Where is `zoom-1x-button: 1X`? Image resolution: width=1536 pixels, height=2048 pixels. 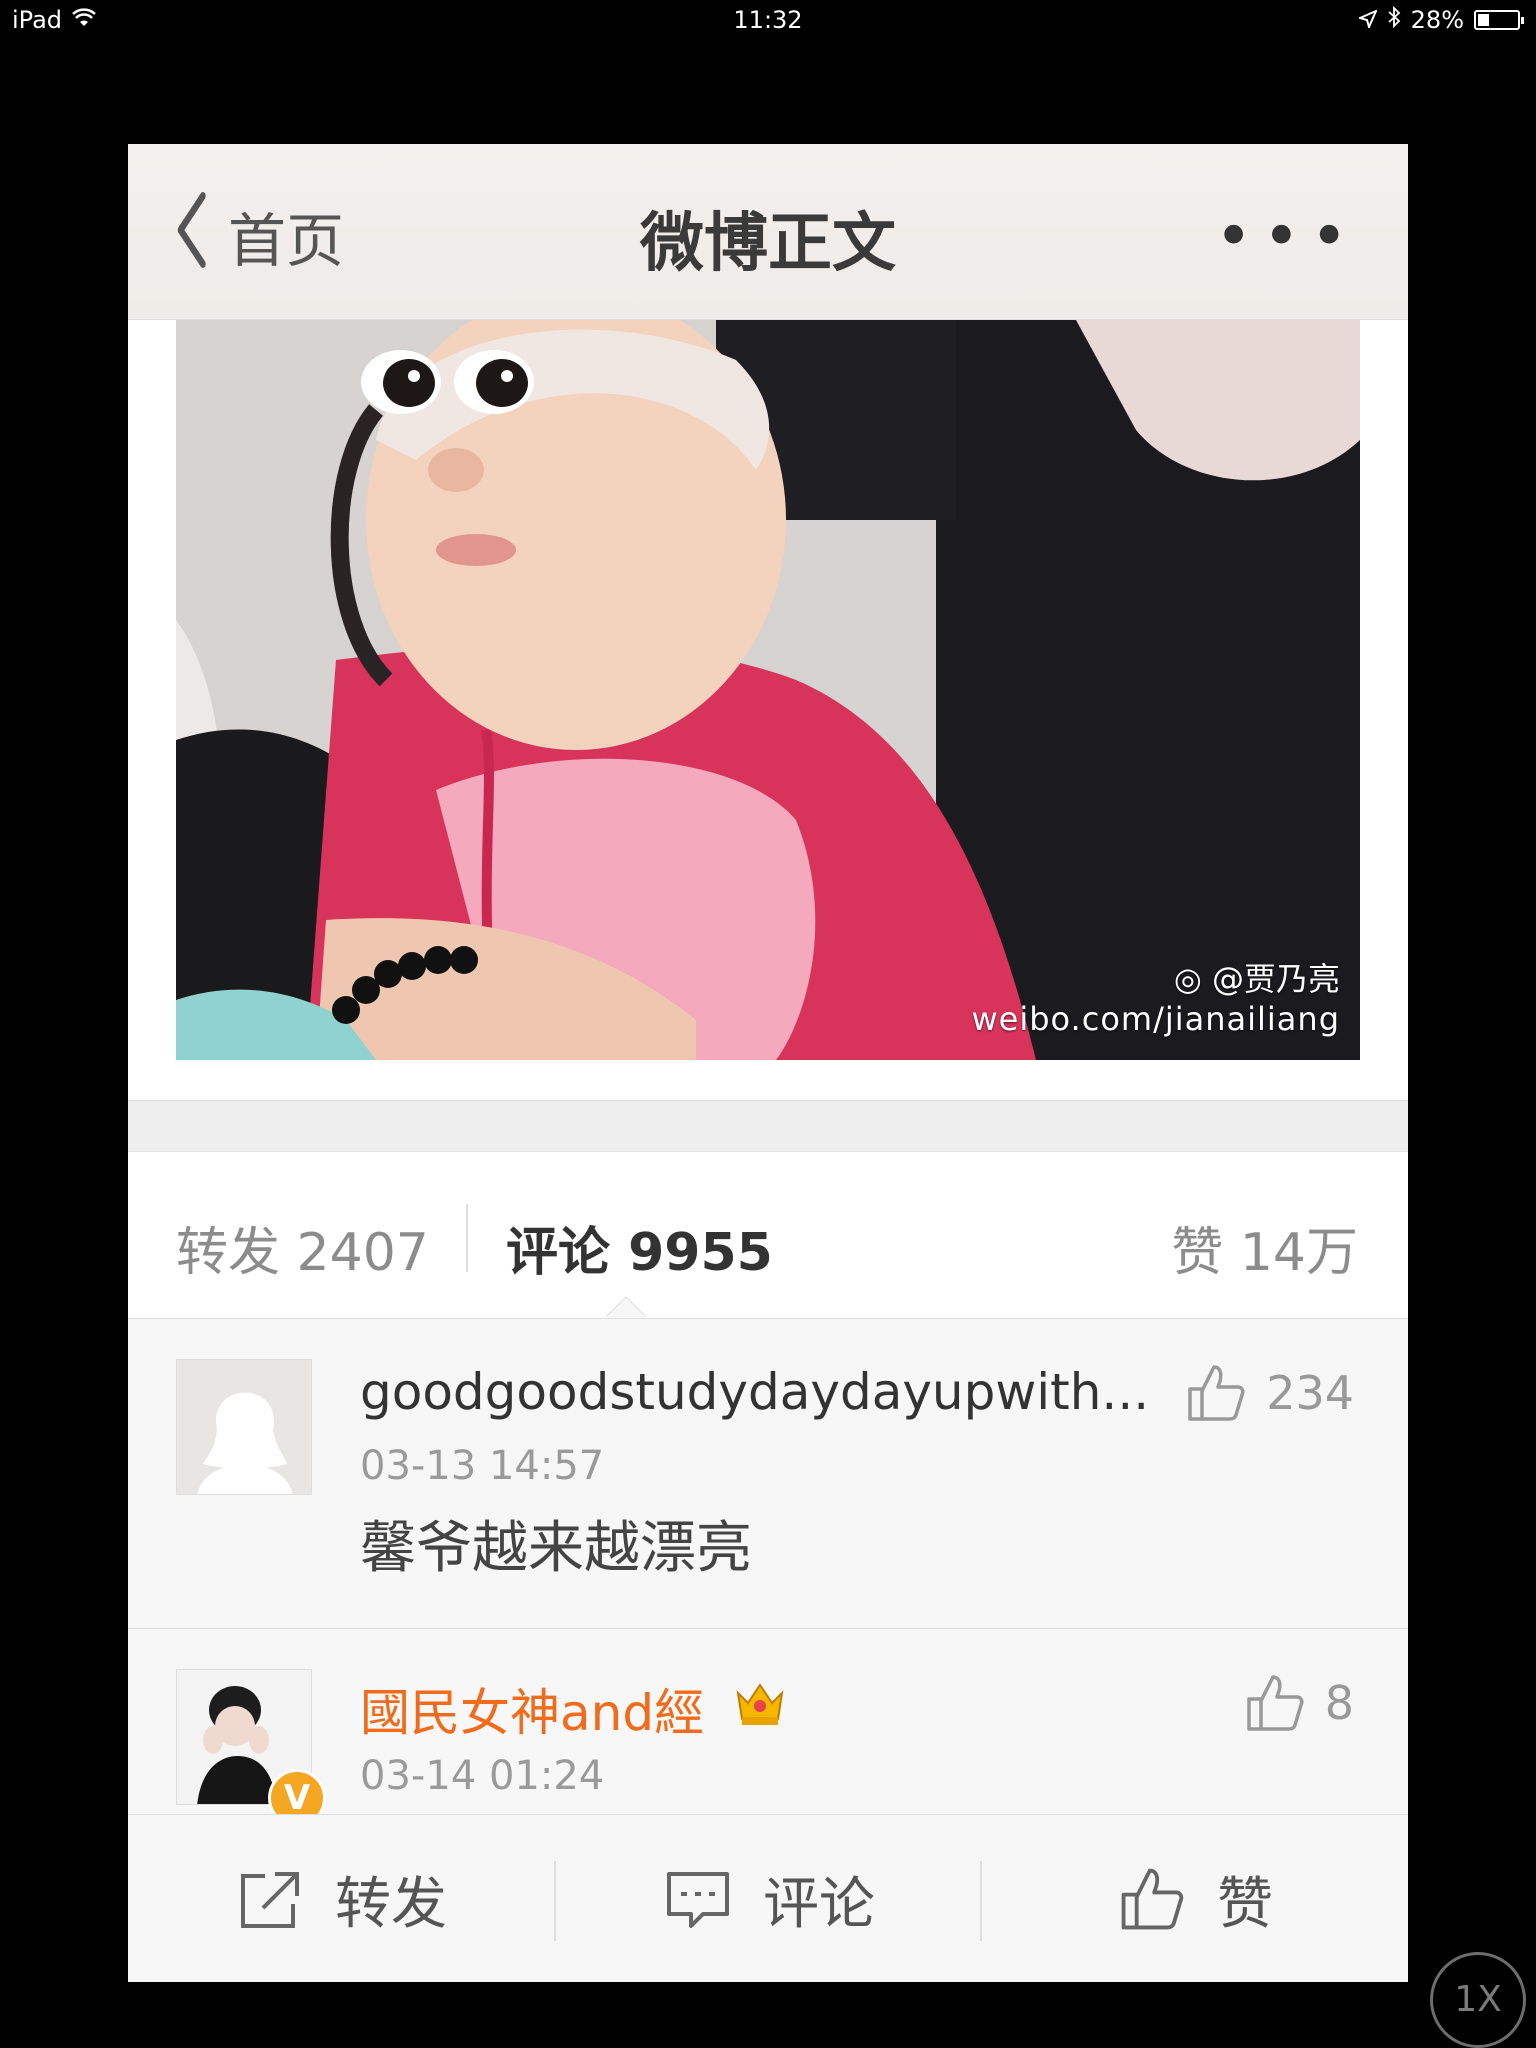 zoom-1x-button: 1X is located at coordinates (1478, 2000).